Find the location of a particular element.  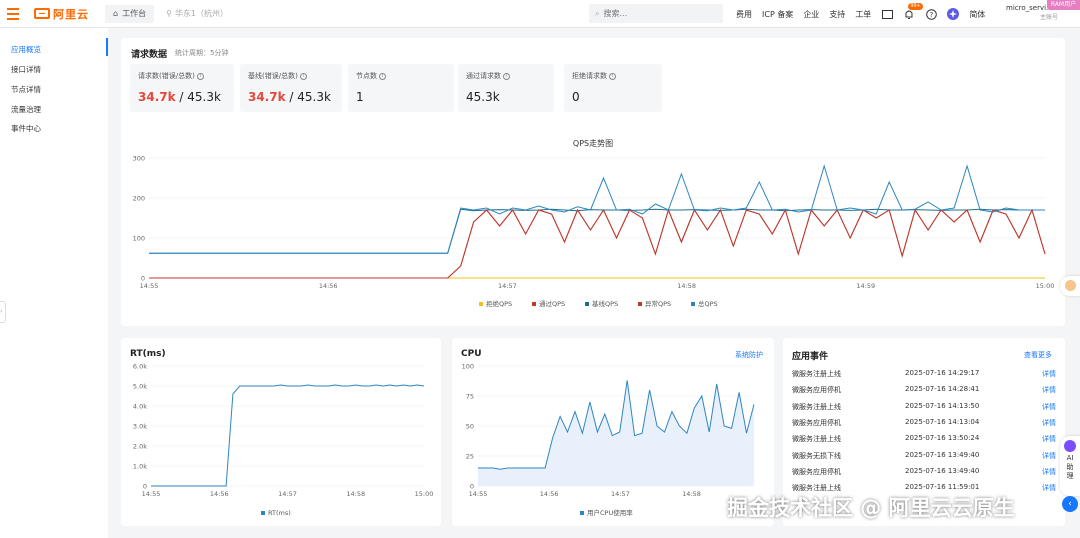

menu-icon is located at coordinates (13, 14).